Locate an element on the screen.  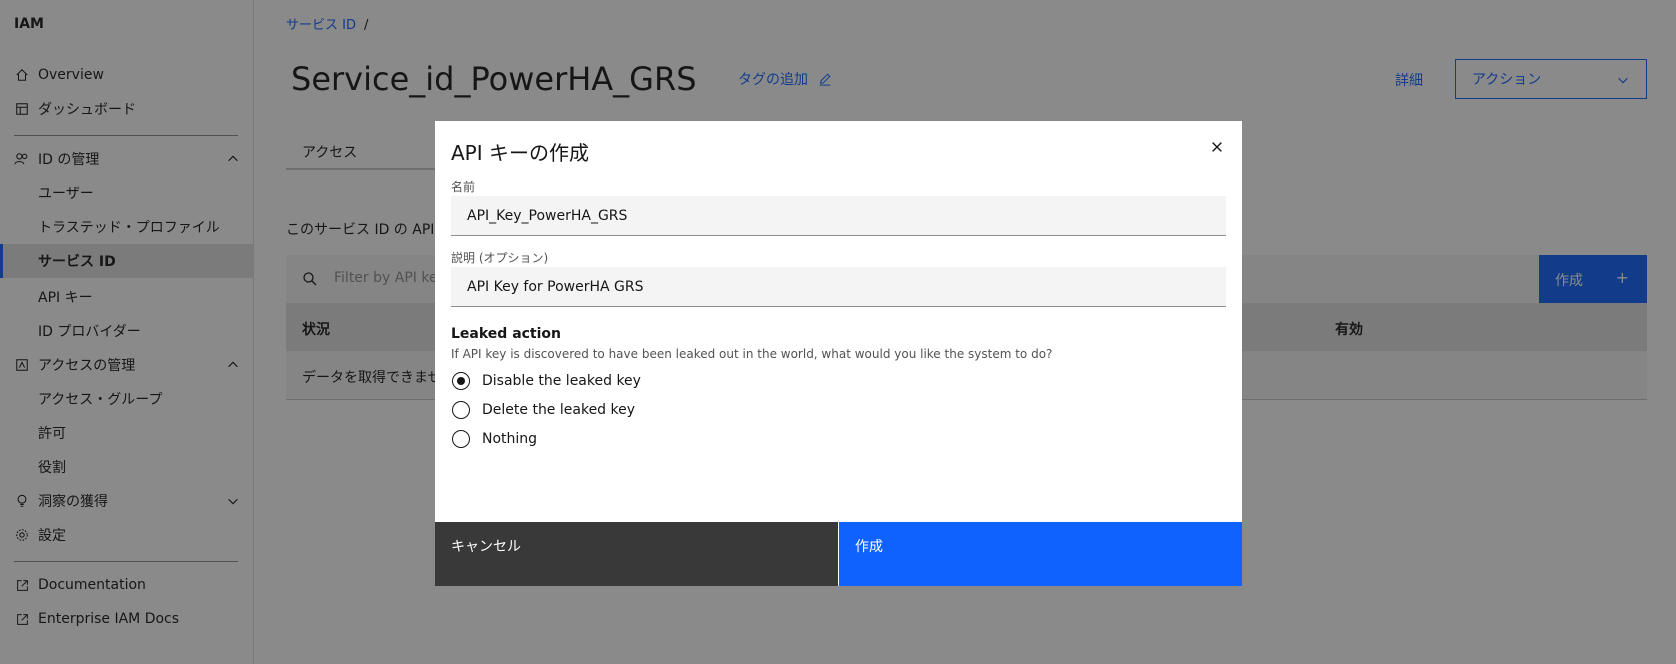
modal-title: API キーの作成 is located at coordinates (520, 153).